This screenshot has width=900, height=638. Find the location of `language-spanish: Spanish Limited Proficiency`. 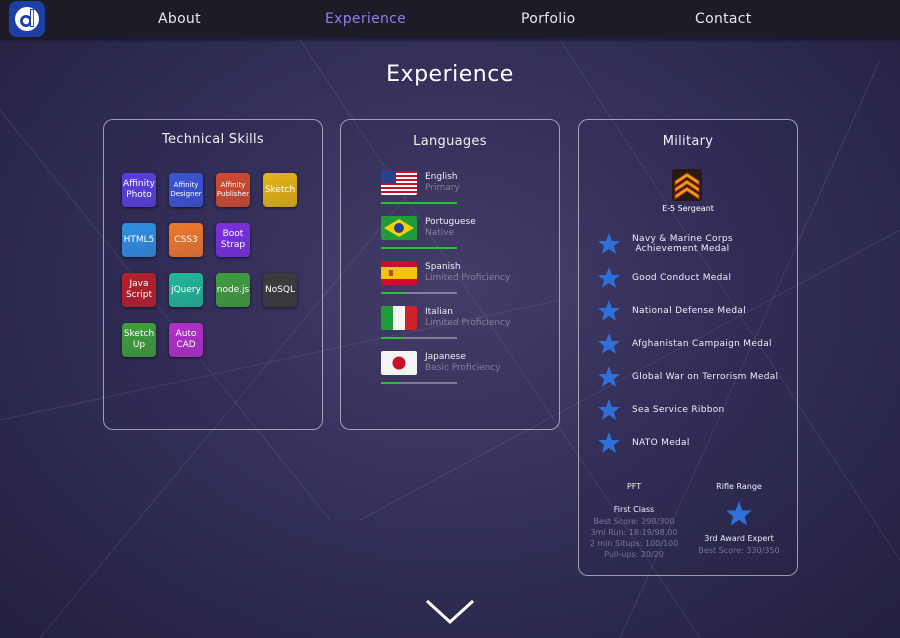

language-spanish: Spanish Limited Proficiency is located at coordinates (450, 283).